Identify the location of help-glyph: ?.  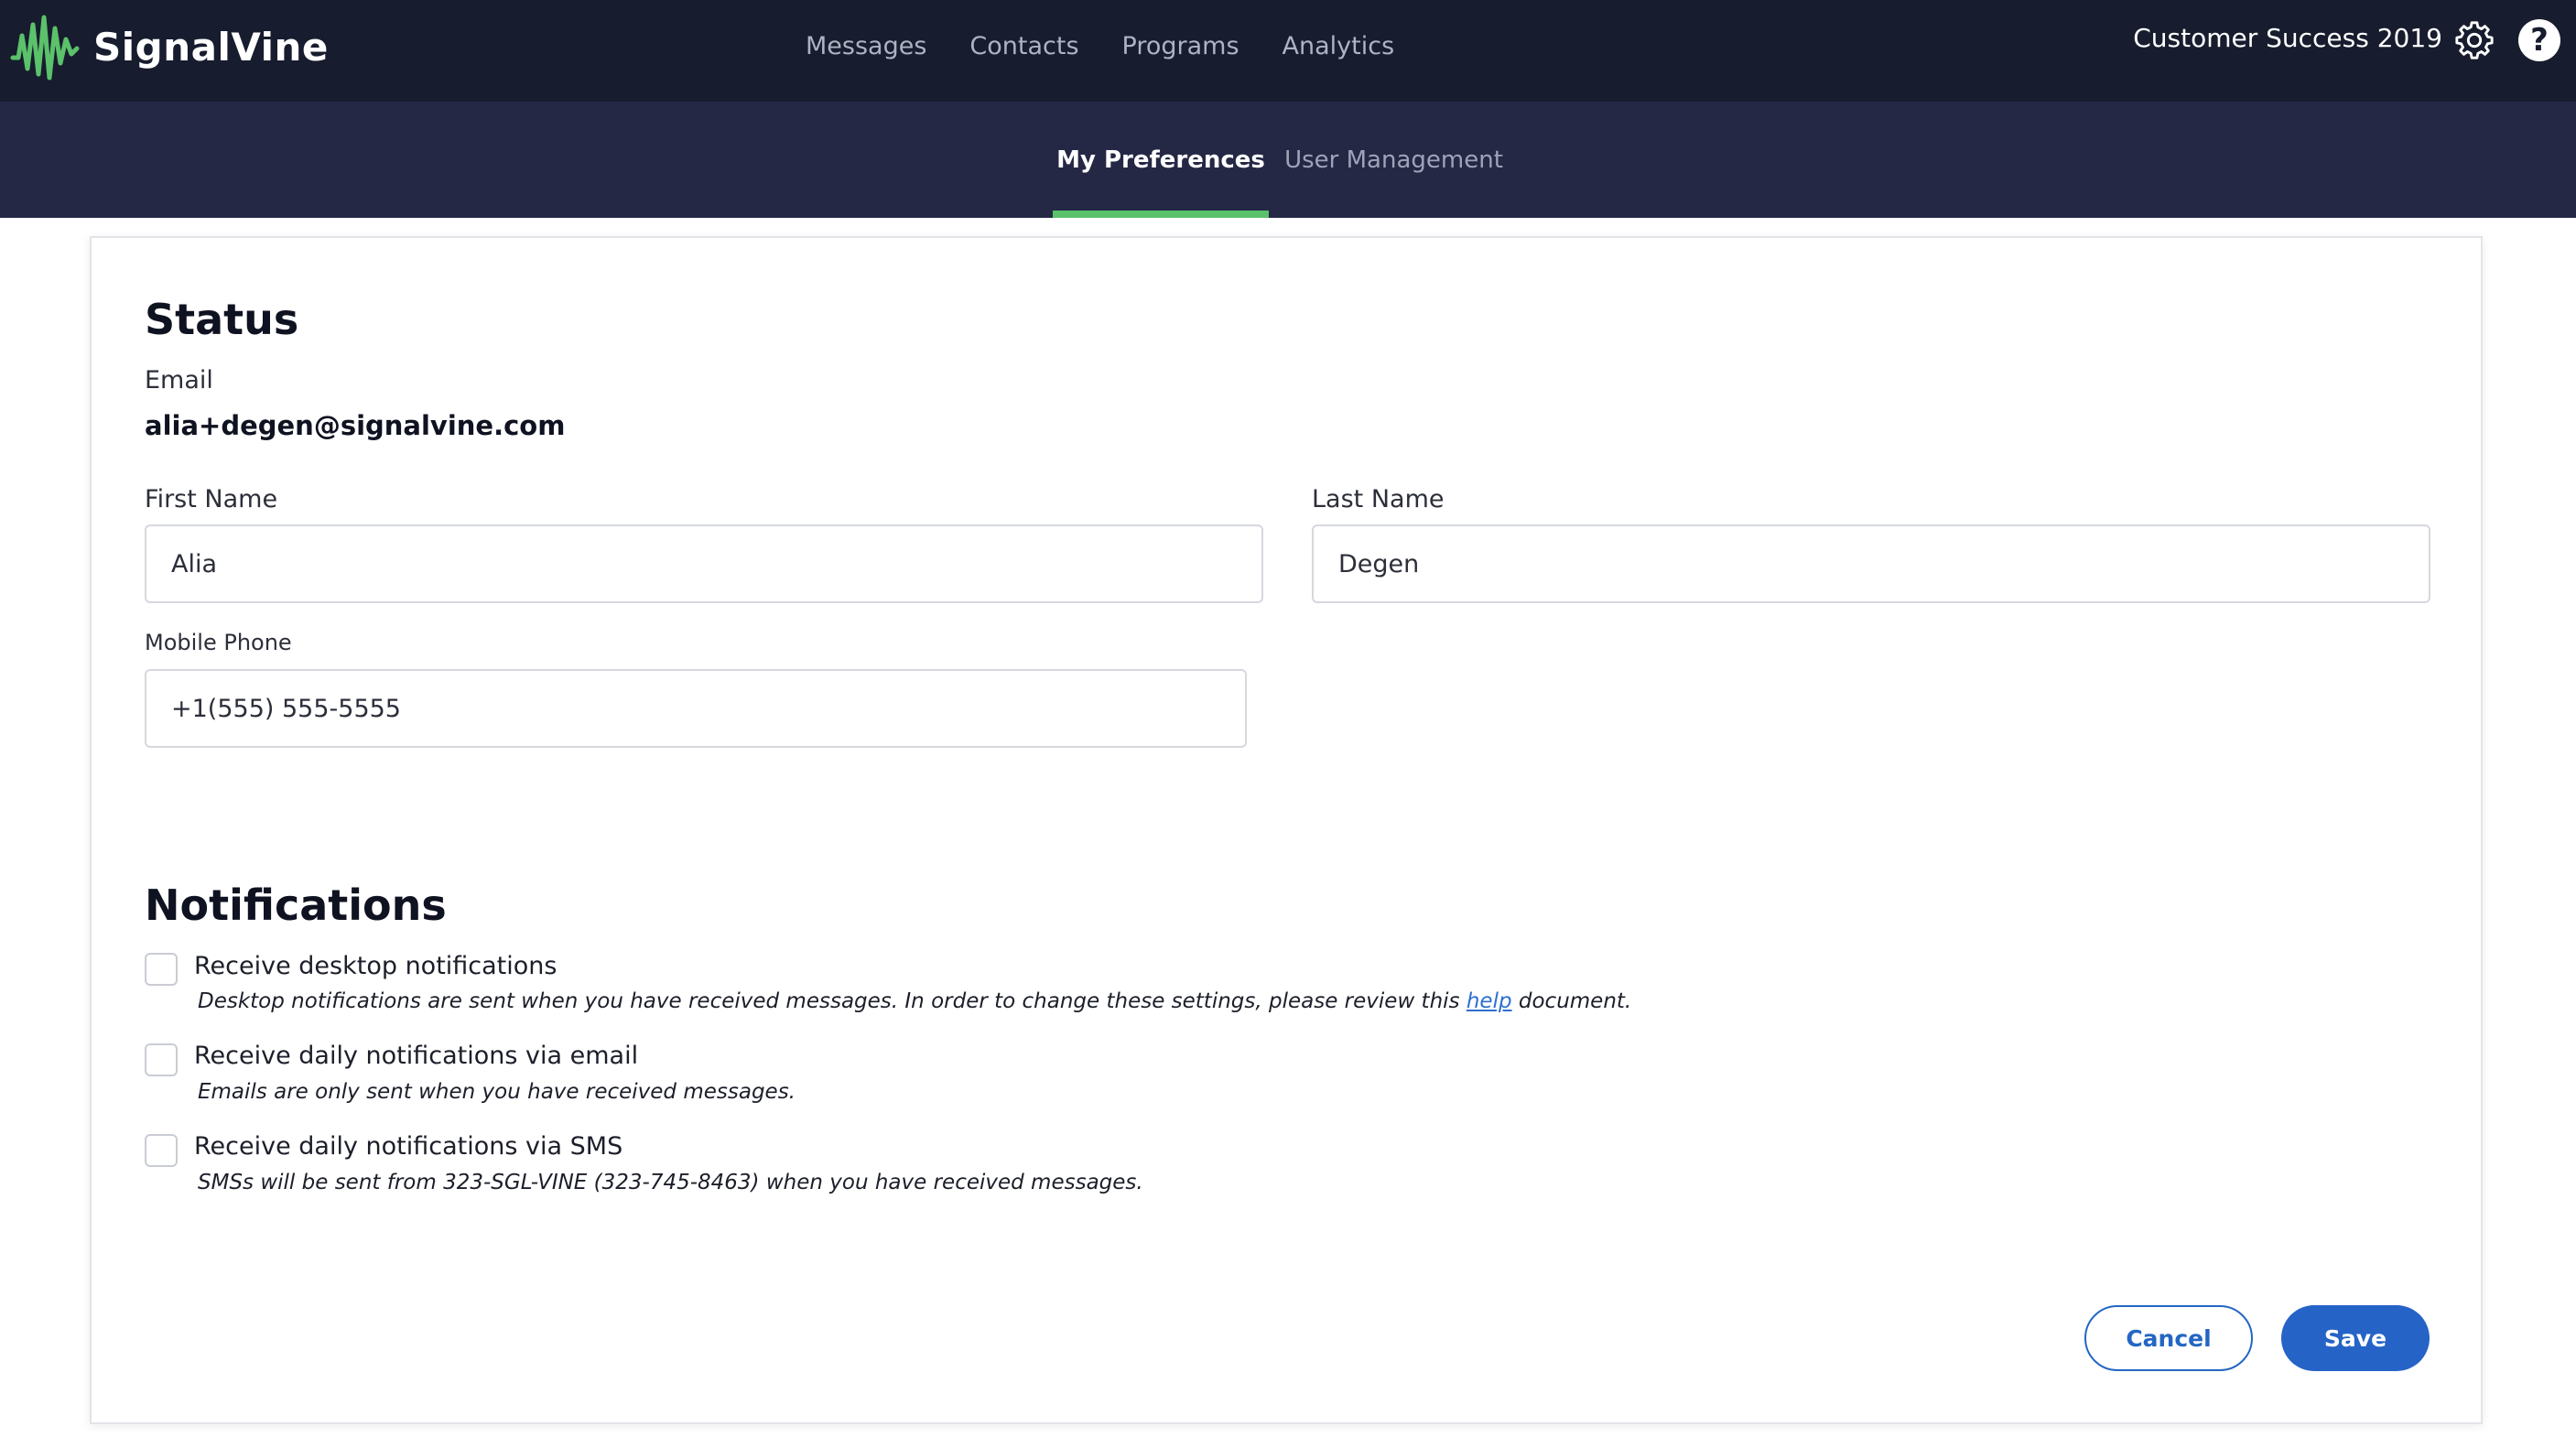
(2540, 40).